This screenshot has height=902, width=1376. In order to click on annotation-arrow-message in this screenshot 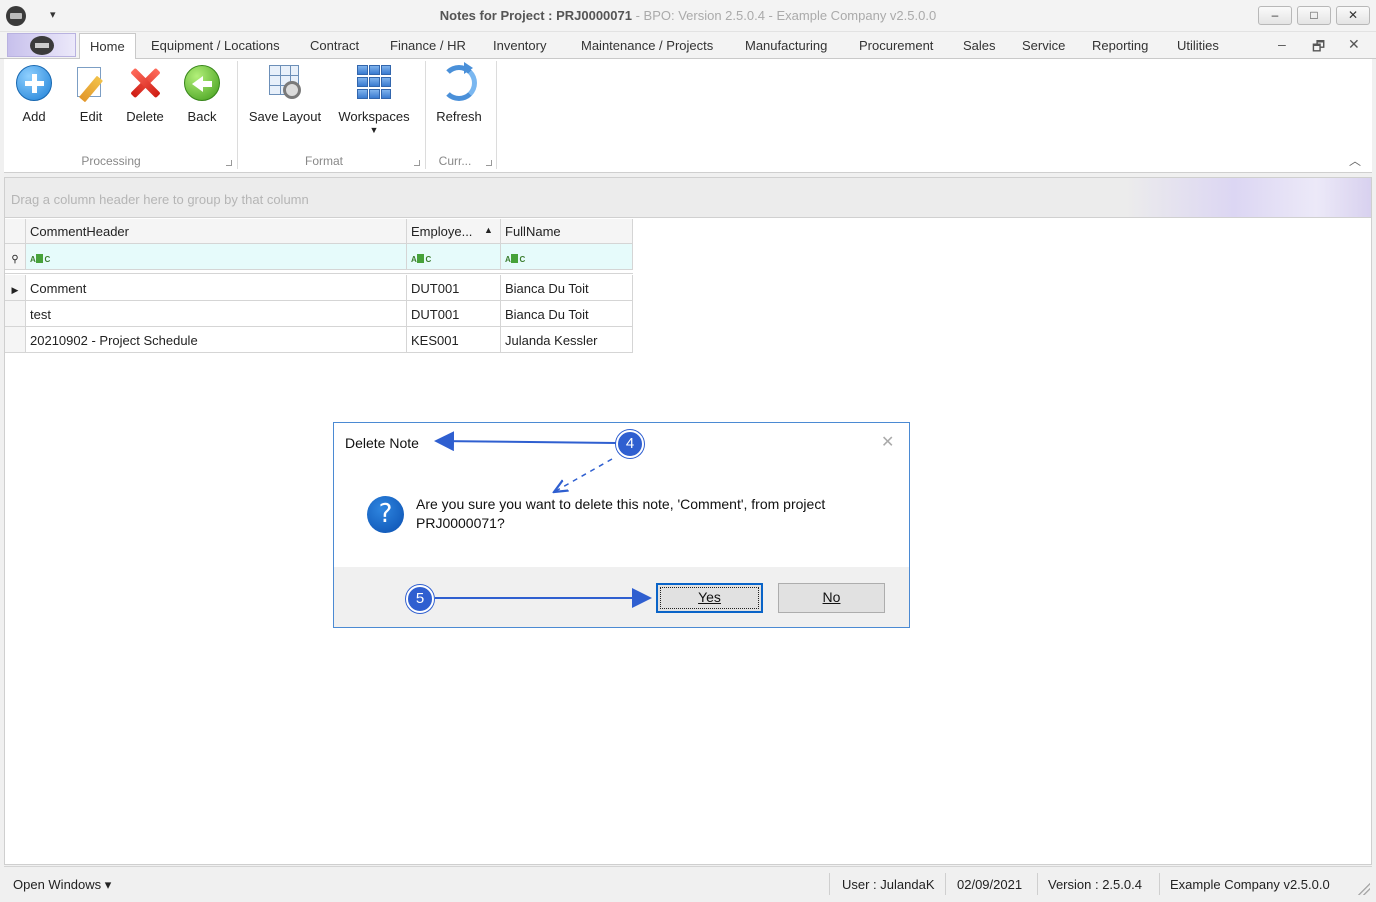, I will do `click(583, 475)`.